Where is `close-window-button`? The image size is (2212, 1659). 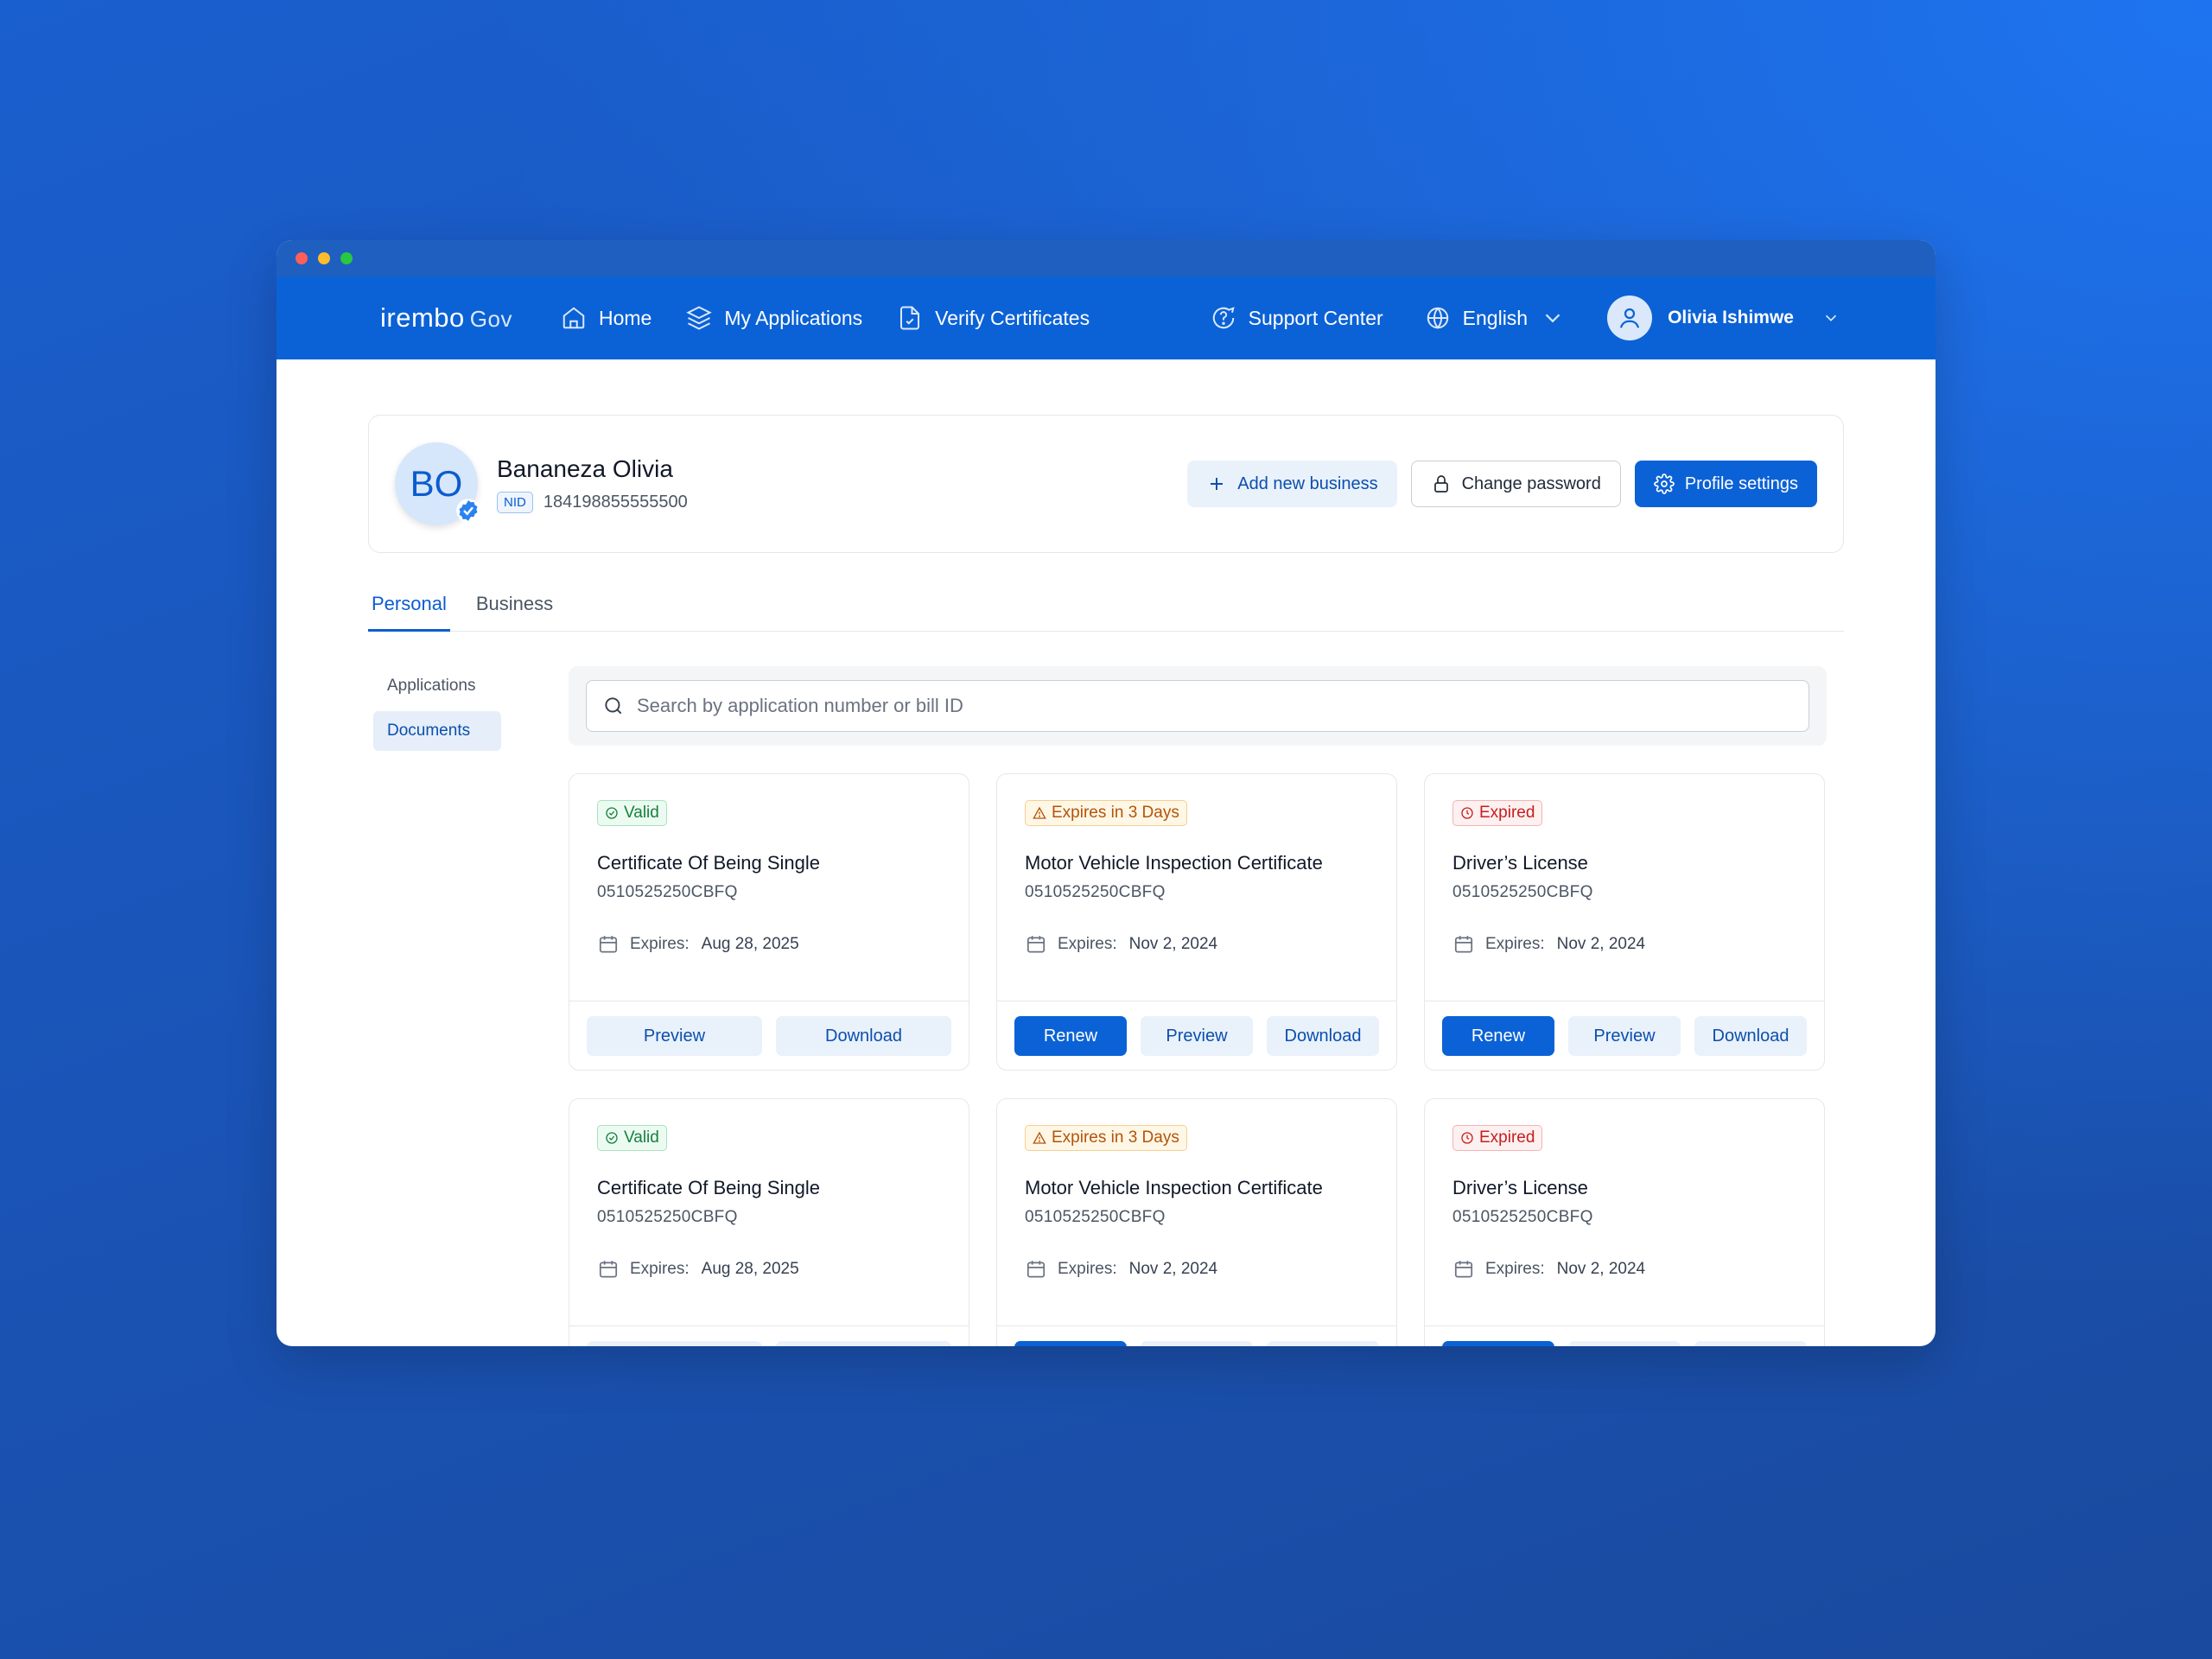 close-window-button is located at coordinates (302, 258).